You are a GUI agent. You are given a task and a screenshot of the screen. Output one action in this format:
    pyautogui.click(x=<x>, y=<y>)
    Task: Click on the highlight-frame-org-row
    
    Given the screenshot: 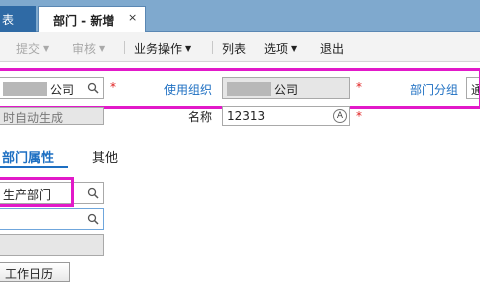 What is the action you would take?
    pyautogui.click(x=240, y=88)
    